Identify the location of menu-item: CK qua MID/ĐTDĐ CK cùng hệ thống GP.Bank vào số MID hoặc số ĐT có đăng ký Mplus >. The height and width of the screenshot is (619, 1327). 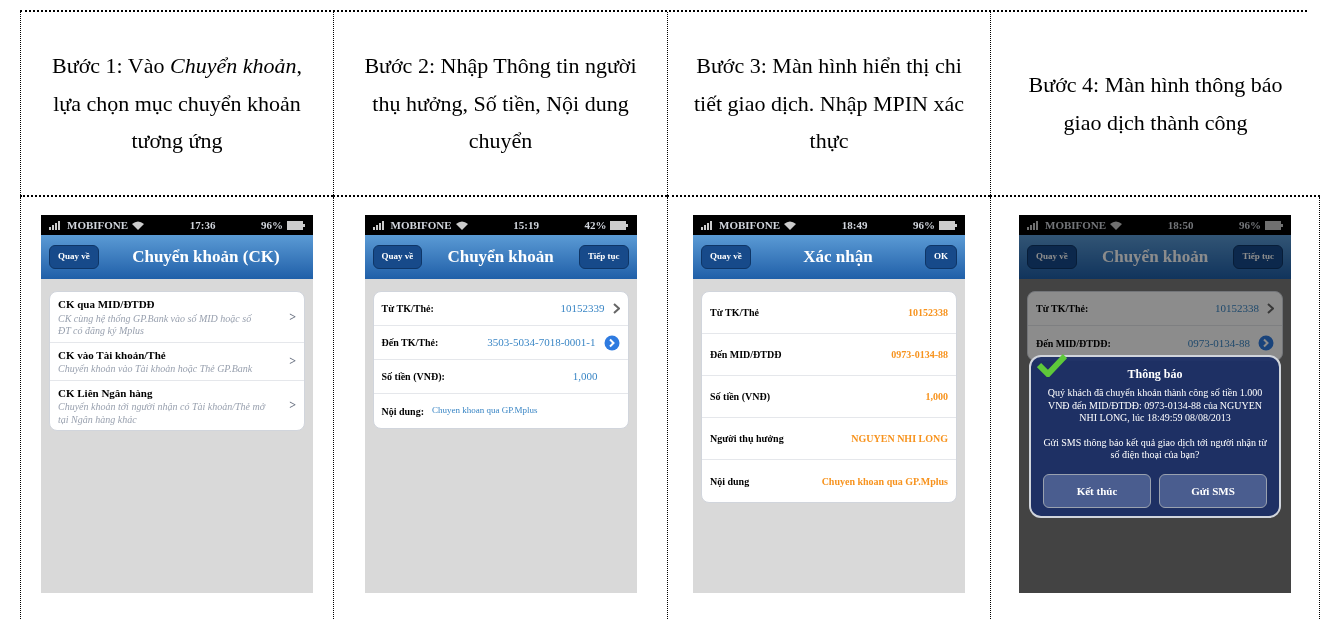
(177, 317).